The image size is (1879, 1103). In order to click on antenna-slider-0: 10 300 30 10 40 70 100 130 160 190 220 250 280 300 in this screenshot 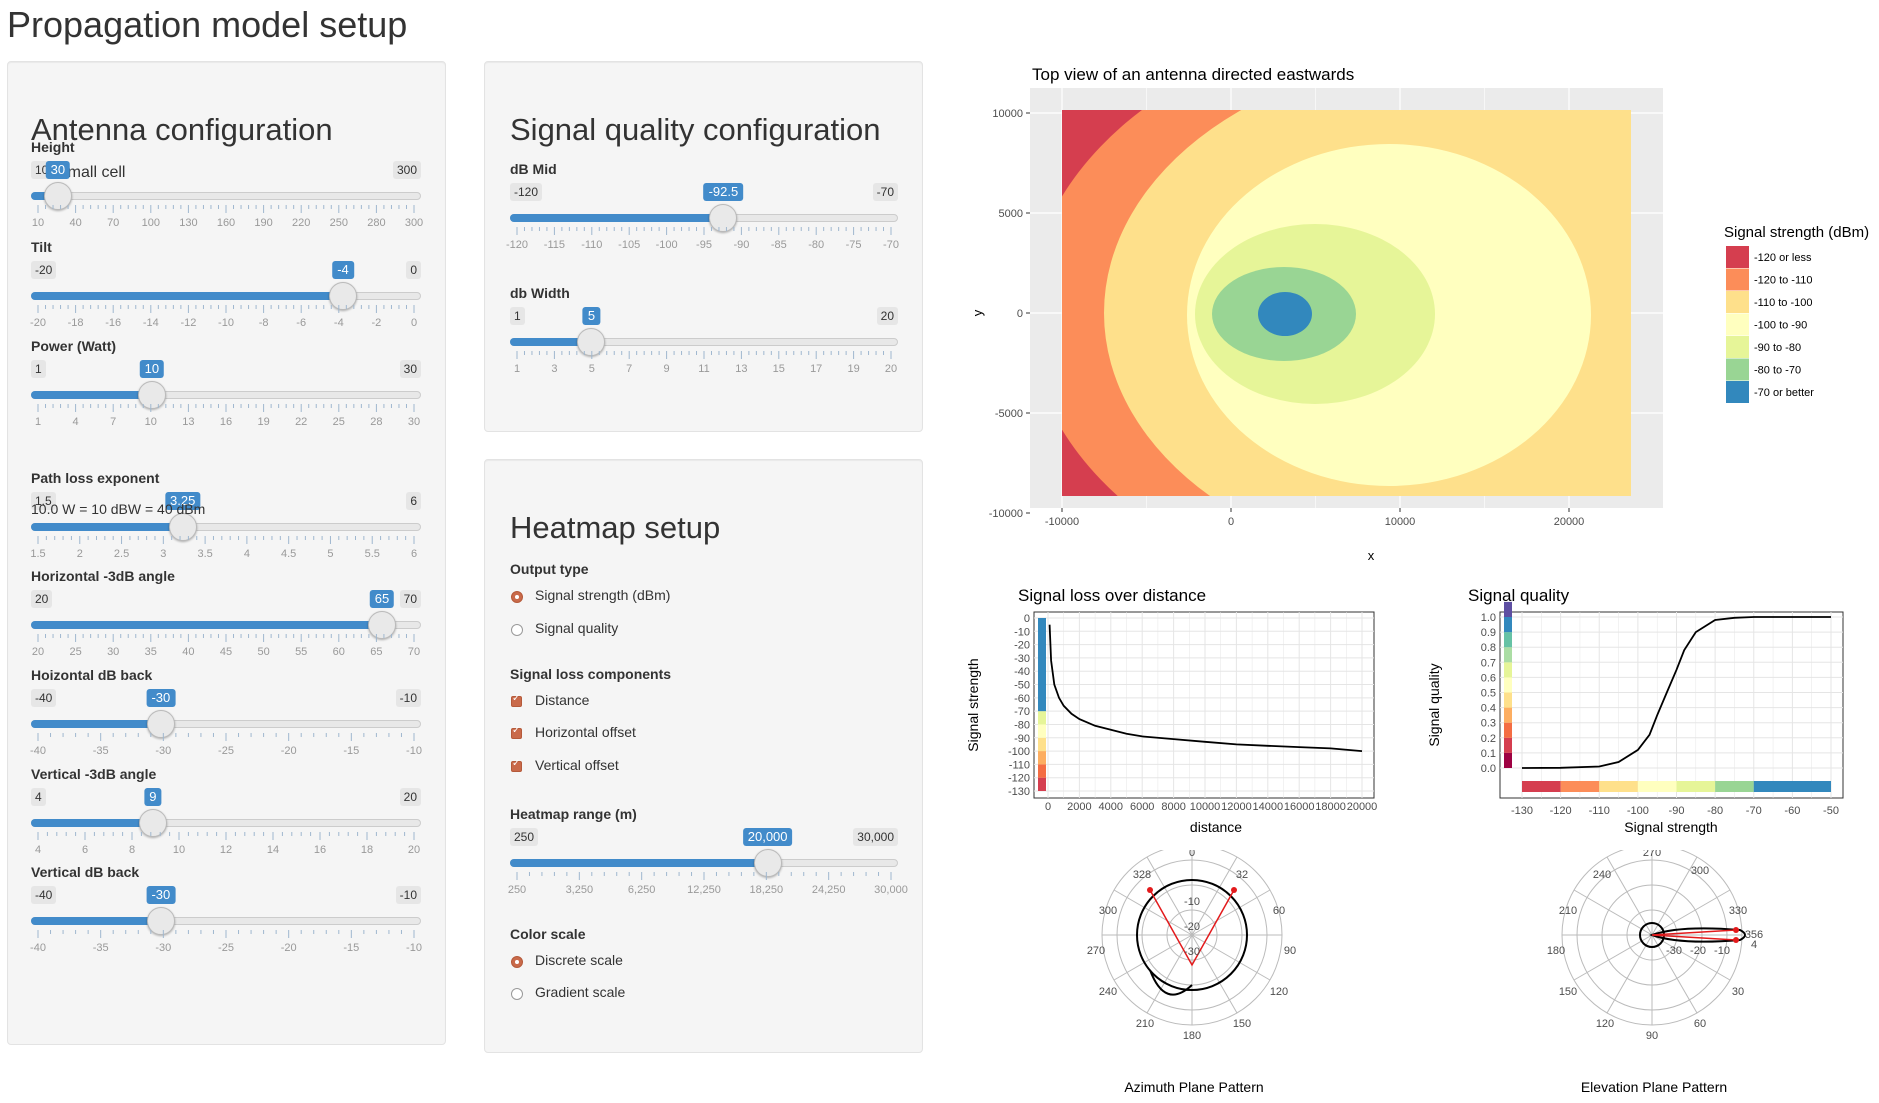, I will do `click(227, 195)`.